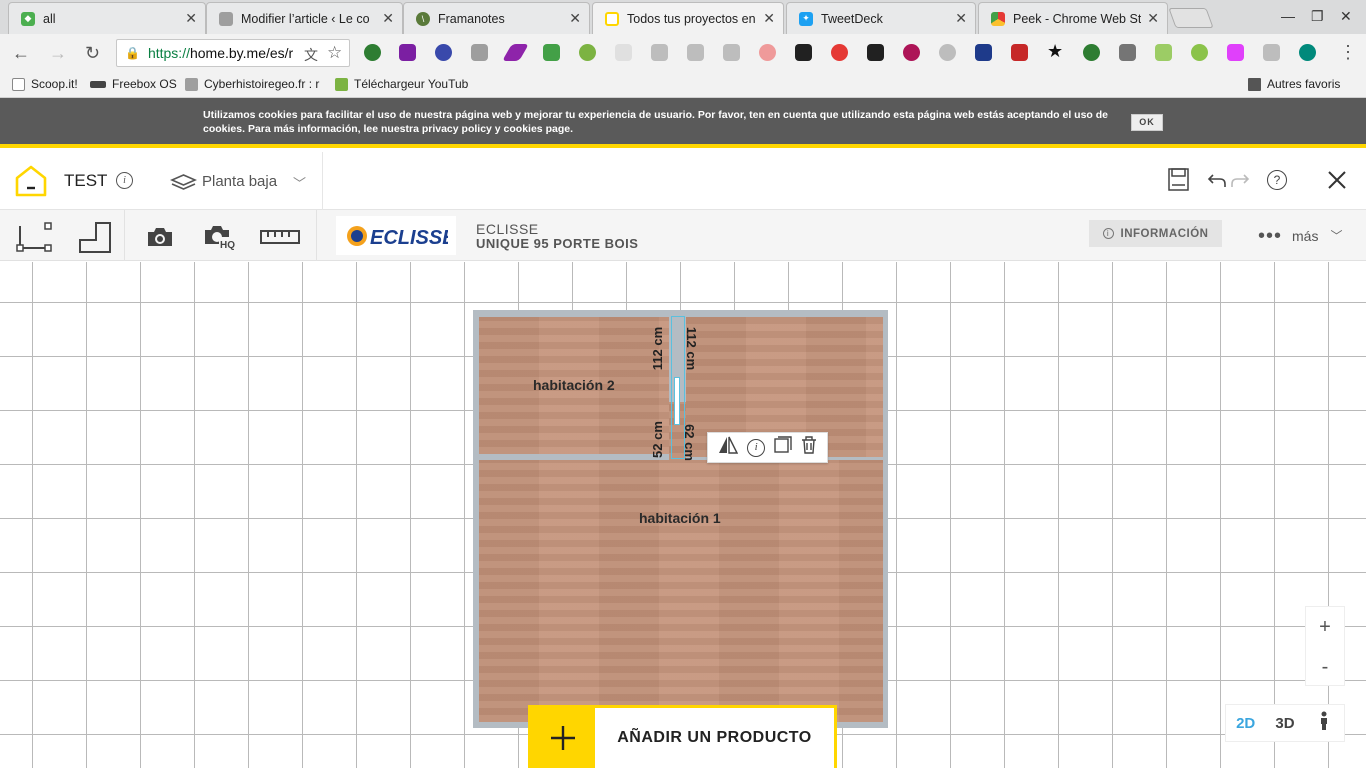 Image resolution: width=1366 pixels, height=768 pixels. I want to click on star-extension-icon: ★, so click(1055, 51).